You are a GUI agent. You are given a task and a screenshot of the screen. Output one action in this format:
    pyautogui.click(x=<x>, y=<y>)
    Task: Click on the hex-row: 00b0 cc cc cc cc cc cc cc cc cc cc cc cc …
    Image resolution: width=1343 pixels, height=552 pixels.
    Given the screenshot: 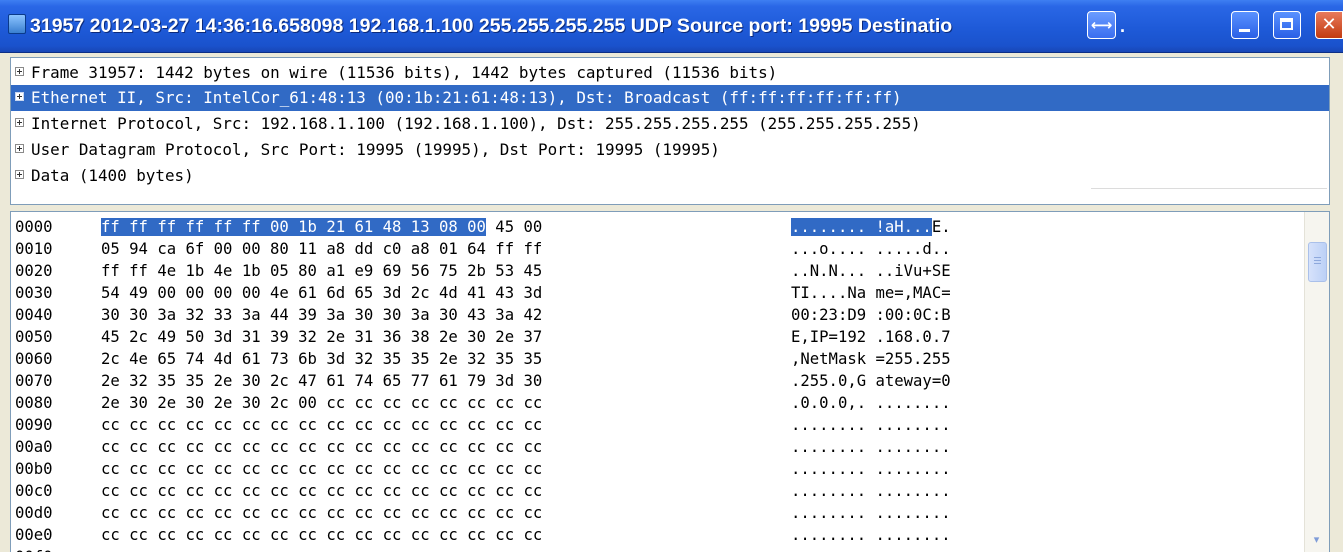 What is the action you would take?
    pyautogui.click(x=656, y=469)
    